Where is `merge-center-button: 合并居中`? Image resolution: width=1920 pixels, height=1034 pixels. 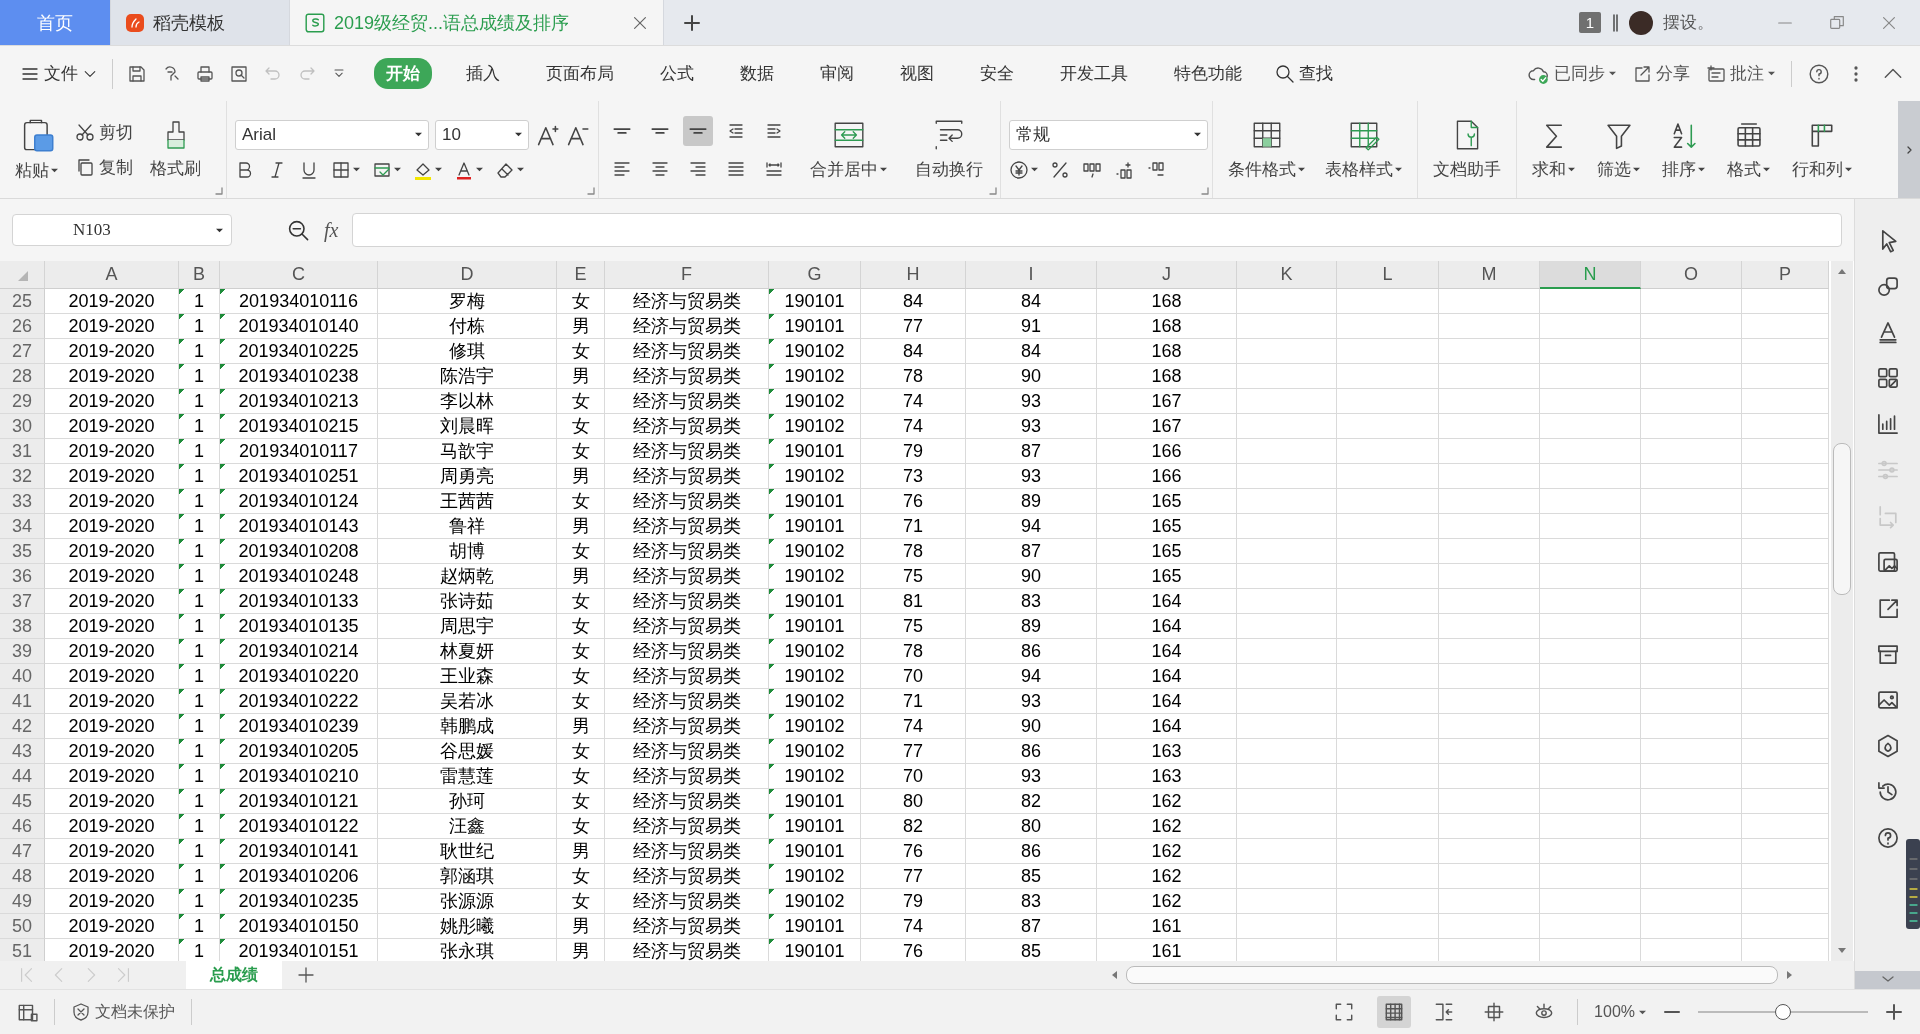 merge-center-button: 合并居中 is located at coordinates (848, 149).